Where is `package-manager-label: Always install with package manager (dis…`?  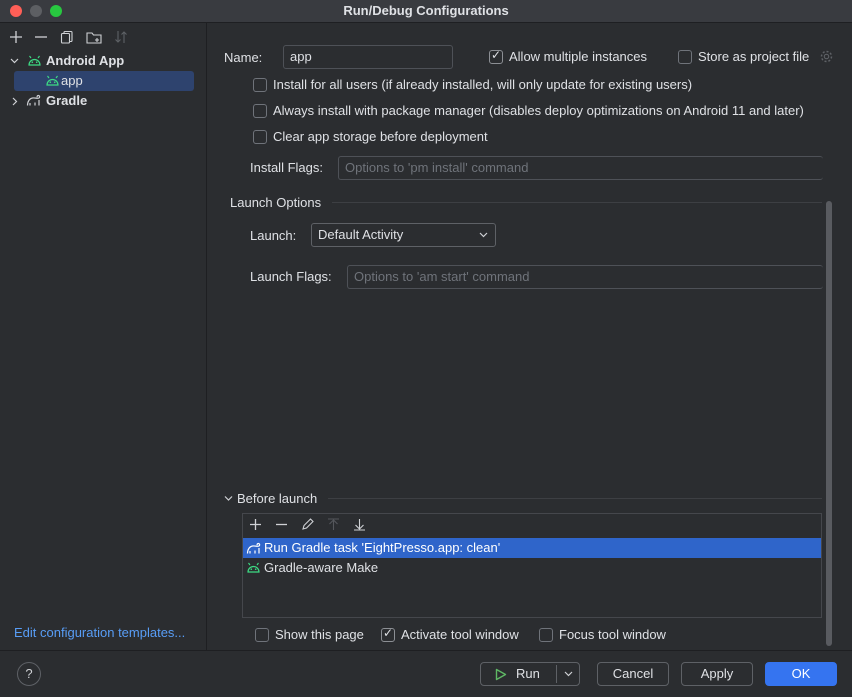 package-manager-label: Always install with package manager (dis… is located at coordinates (538, 110).